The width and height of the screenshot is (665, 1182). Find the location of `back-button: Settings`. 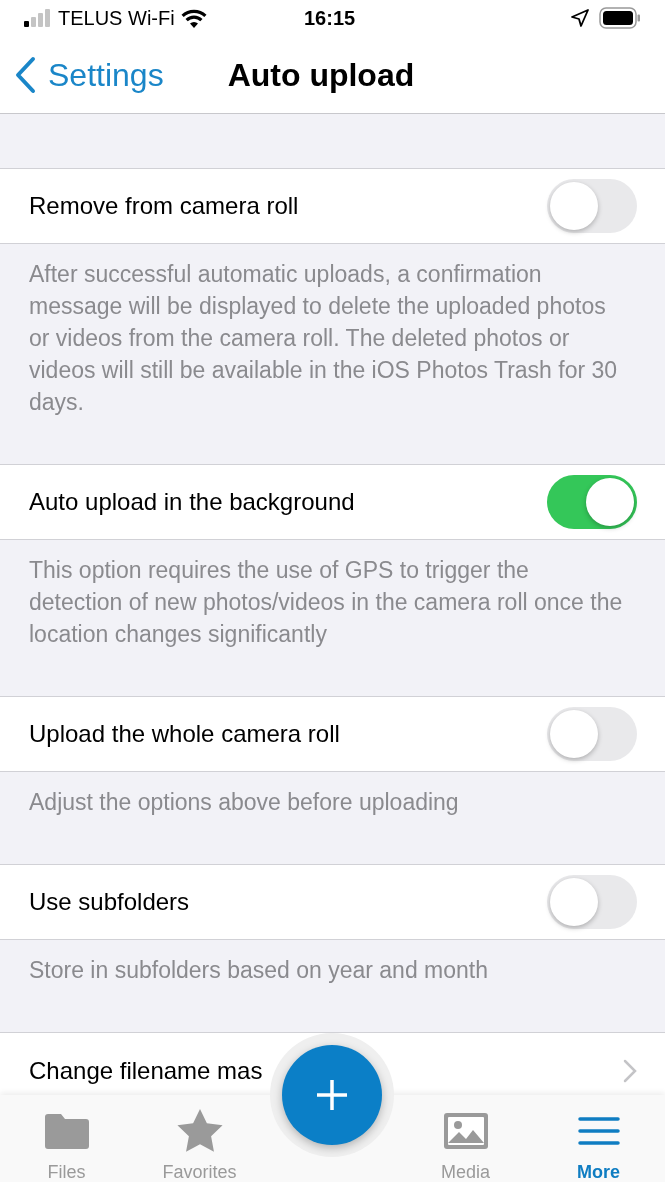

back-button: Settings is located at coordinates (82, 74).